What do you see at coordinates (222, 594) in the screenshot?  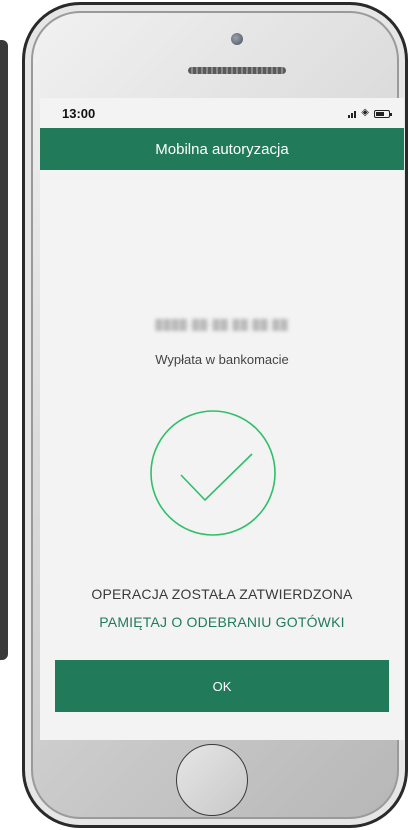 I see `operation-status: OPERACJA ZOSTAŁA ZATWIERDZONA` at bounding box center [222, 594].